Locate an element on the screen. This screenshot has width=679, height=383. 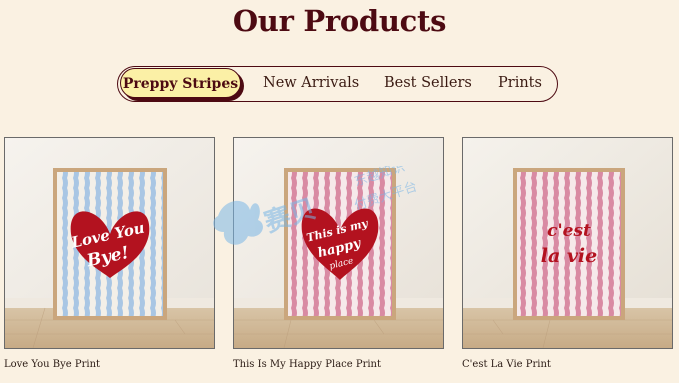
product-name-happy-place: This Is My Happy Place Print is located at coordinates (307, 364).